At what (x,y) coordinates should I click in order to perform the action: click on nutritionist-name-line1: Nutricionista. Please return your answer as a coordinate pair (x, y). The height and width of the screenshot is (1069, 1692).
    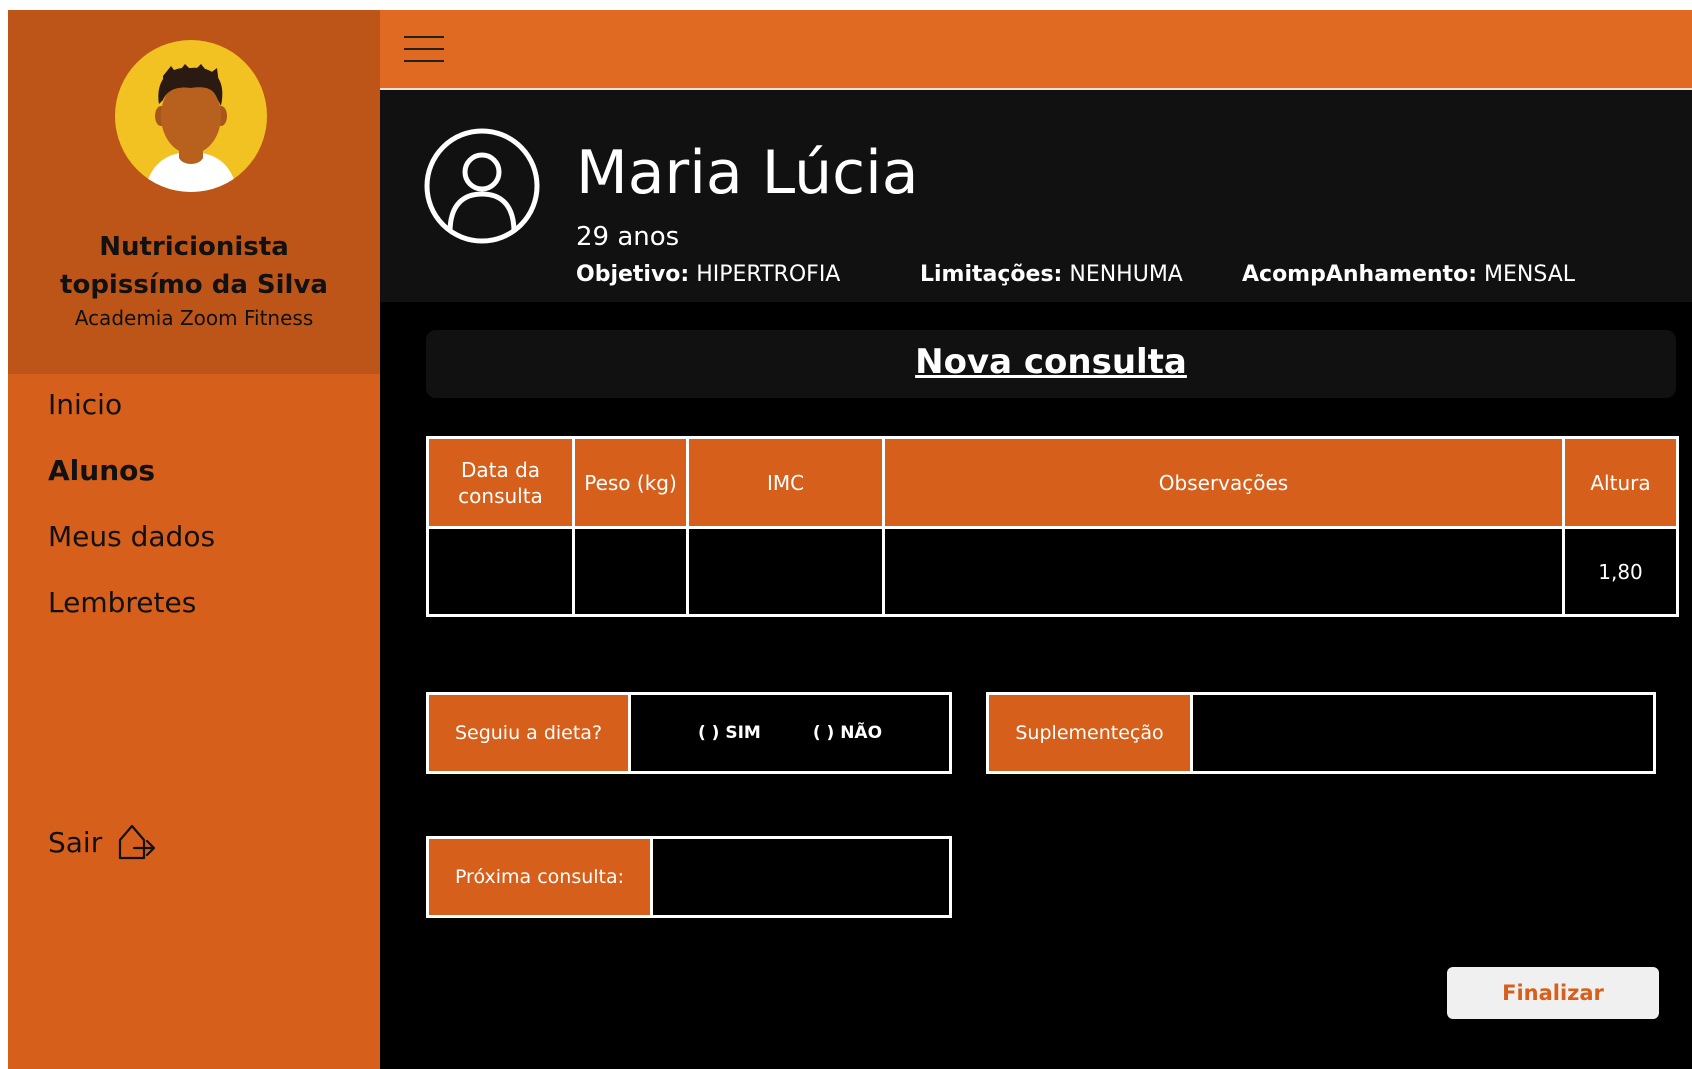
    Looking at the image, I should click on (194, 247).